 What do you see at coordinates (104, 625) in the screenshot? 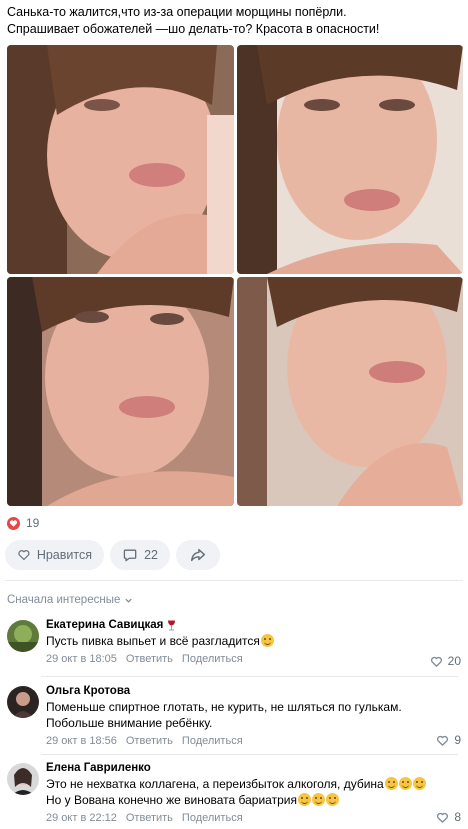
I see `comment-author-name: Екатерина Савицкая` at bounding box center [104, 625].